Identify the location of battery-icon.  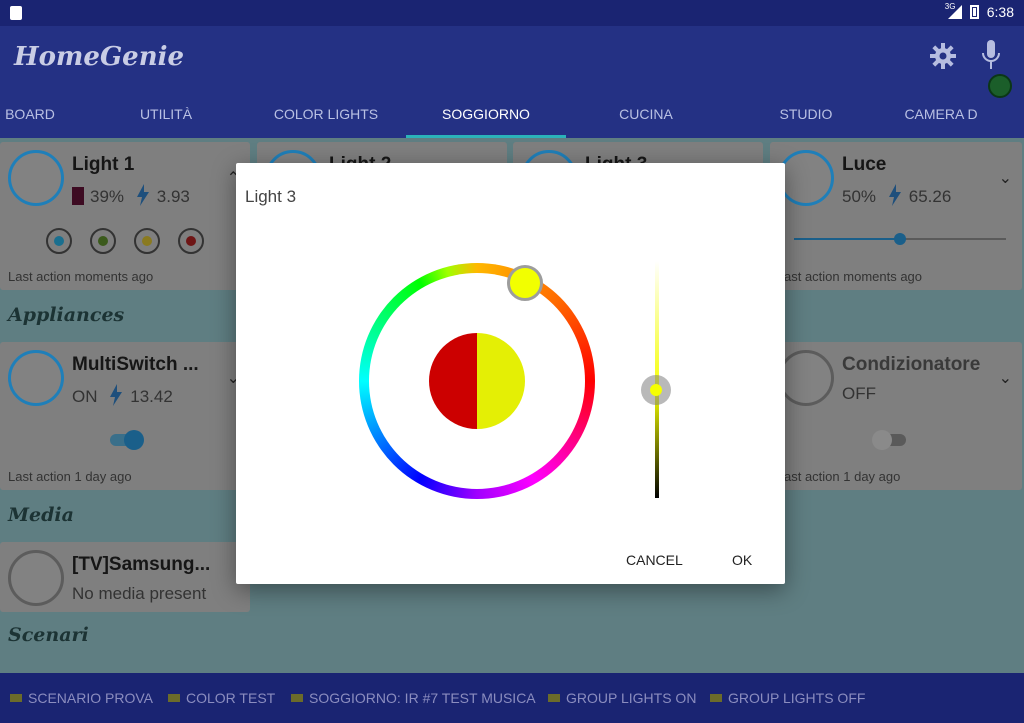
(974, 12).